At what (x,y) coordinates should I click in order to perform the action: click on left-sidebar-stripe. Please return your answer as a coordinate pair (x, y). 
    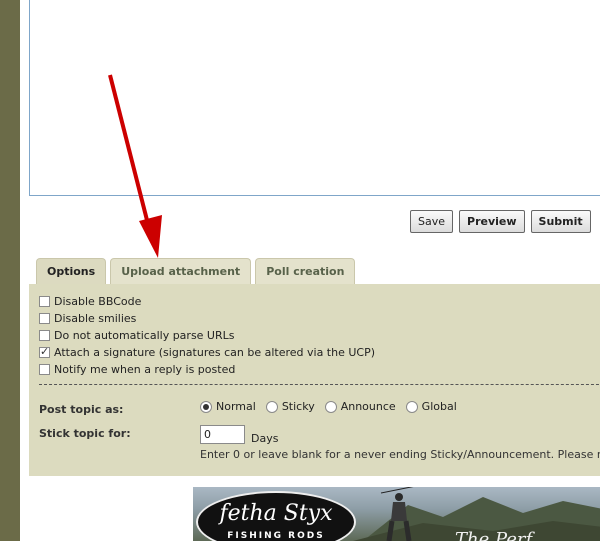
    Looking at the image, I should click on (10, 270).